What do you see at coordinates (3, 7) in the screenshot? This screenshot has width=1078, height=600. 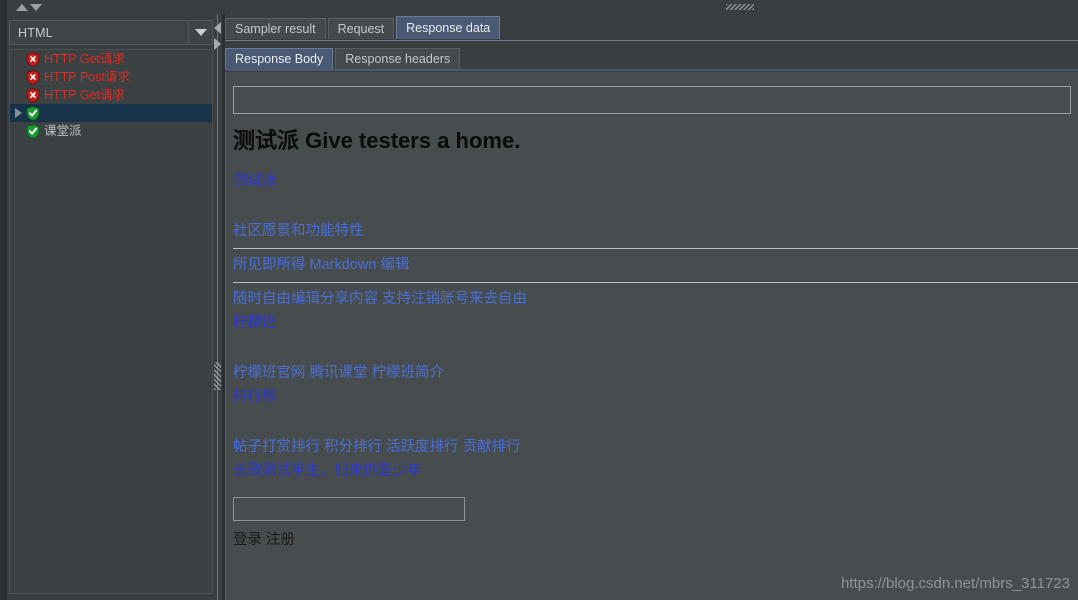 I see `window-left-edge` at bounding box center [3, 7].